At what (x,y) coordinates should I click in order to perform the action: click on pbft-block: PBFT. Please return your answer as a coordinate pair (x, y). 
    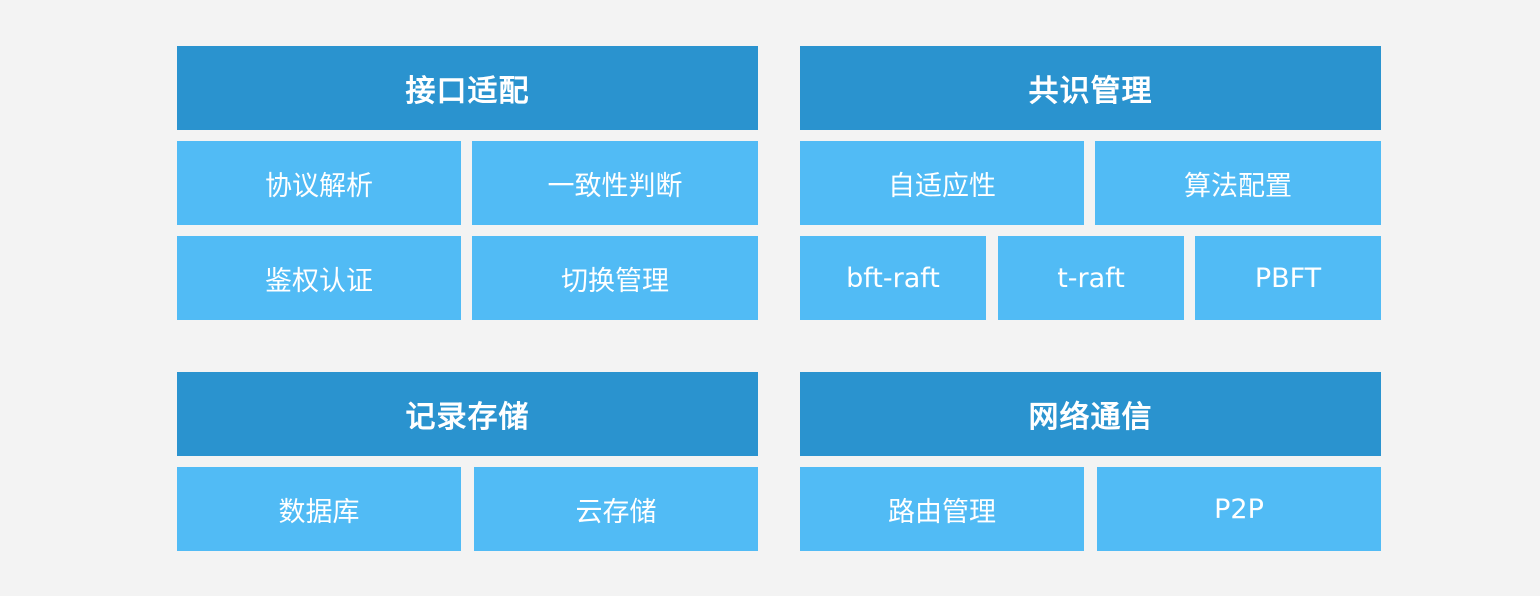
    Looking at the image, I should click on (1288, 278).